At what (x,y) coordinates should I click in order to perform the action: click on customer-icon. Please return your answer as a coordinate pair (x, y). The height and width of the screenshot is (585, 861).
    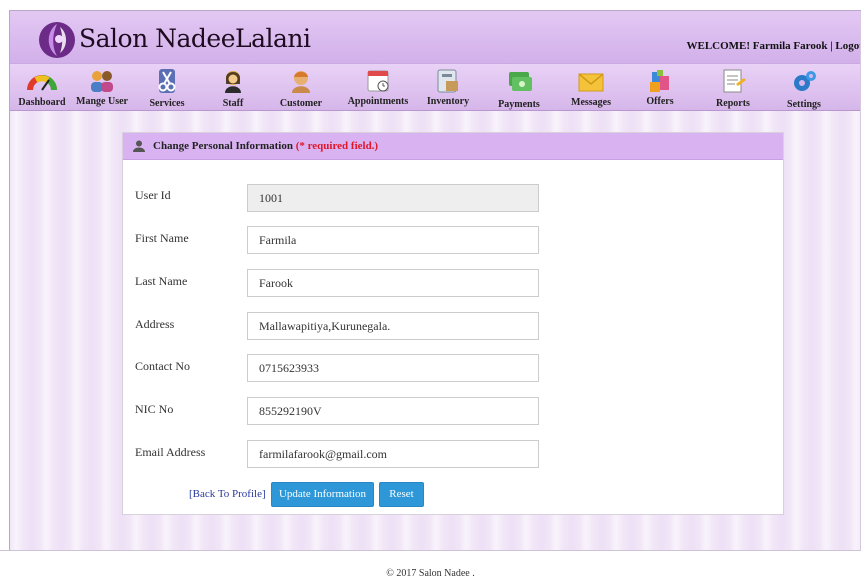
    Looking at the image, I should click on (301, 82).